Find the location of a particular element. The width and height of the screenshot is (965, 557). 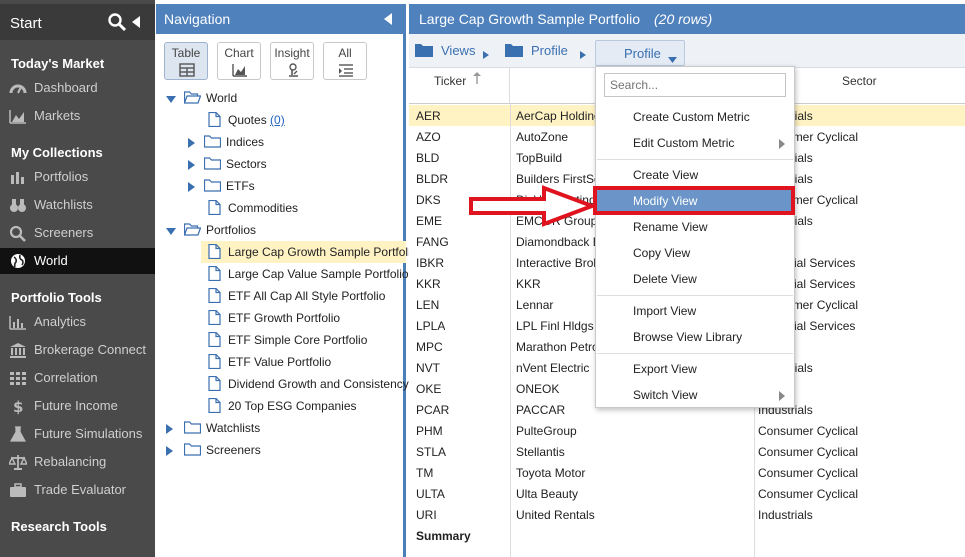

table-row: TM Toyota Motor Consumer Cyclical is located at coordinates (687, 472).